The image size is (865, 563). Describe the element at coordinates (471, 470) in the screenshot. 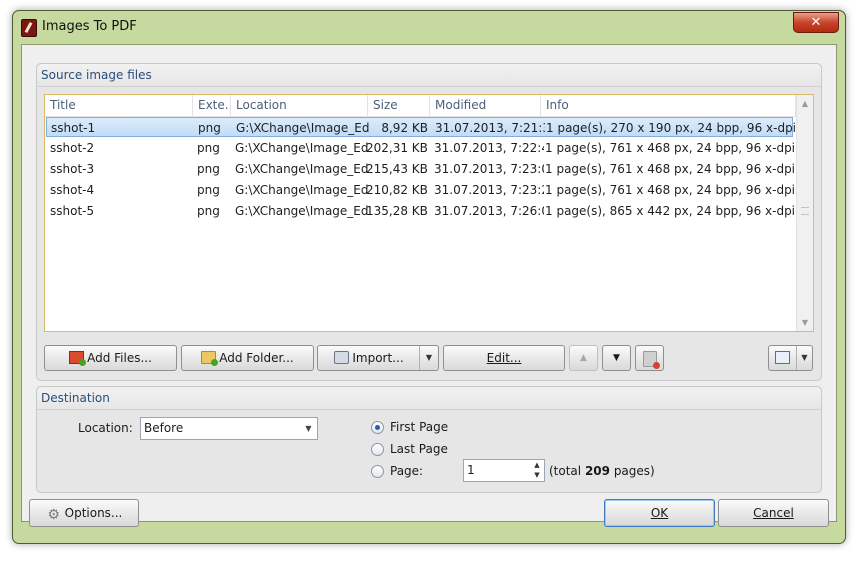

I see `page-number-value: 1` at that location.